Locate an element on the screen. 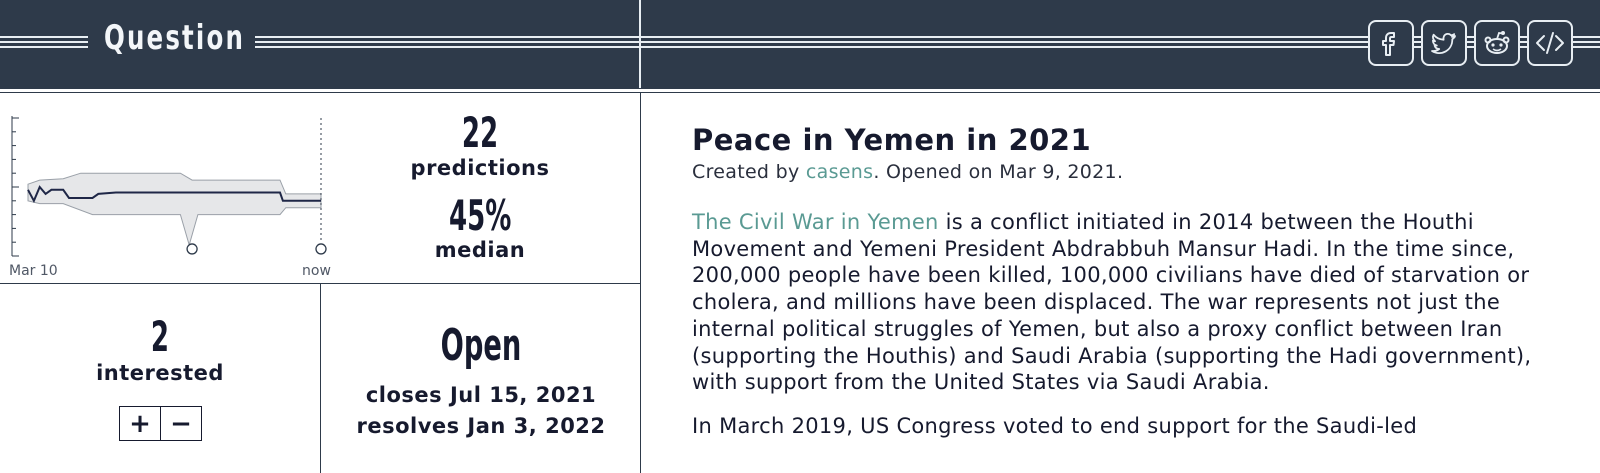 This screenshot has height=473, width=1600. embed-code-icon is located at coordinates (1550, 43).